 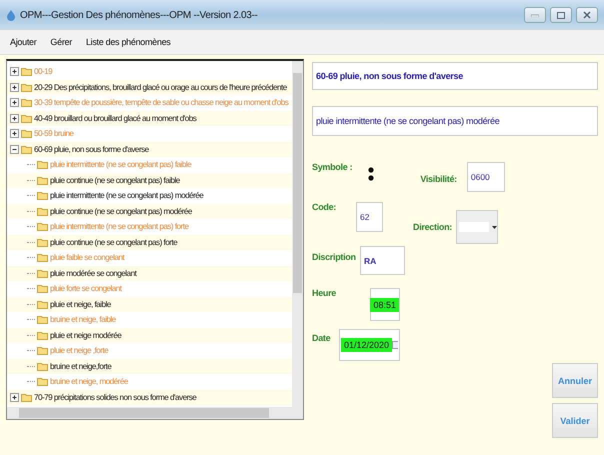 What do you see at coordinates (115, 118) in the screenshot?
I see `tree-label: 40-49 brouillard ou brouillard glacé au moment d'obs` at bounding box center [115, 118].